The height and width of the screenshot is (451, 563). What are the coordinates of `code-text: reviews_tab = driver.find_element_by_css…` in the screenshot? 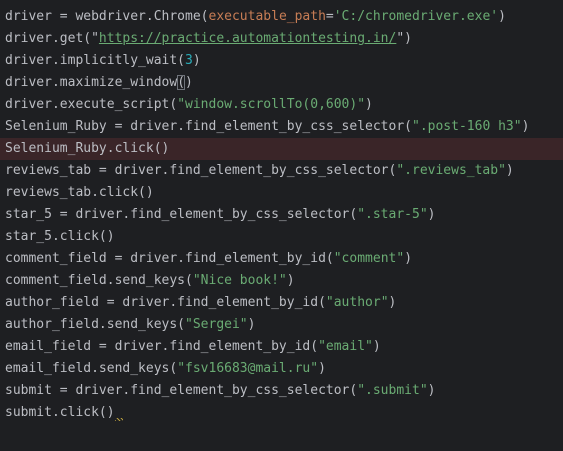 It's located at (201, 170).